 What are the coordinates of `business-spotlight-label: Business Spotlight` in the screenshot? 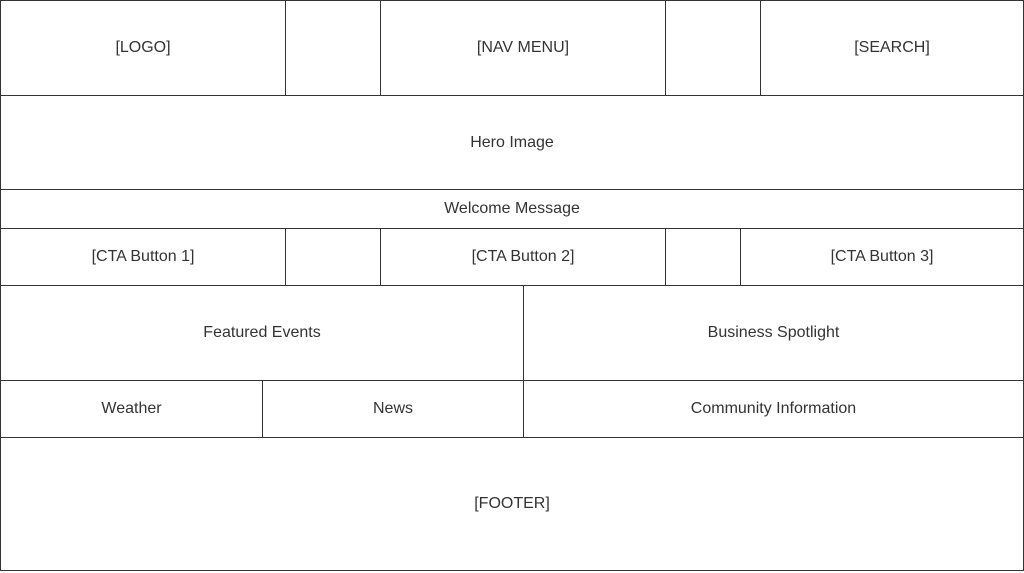 It's located at (773, 332).